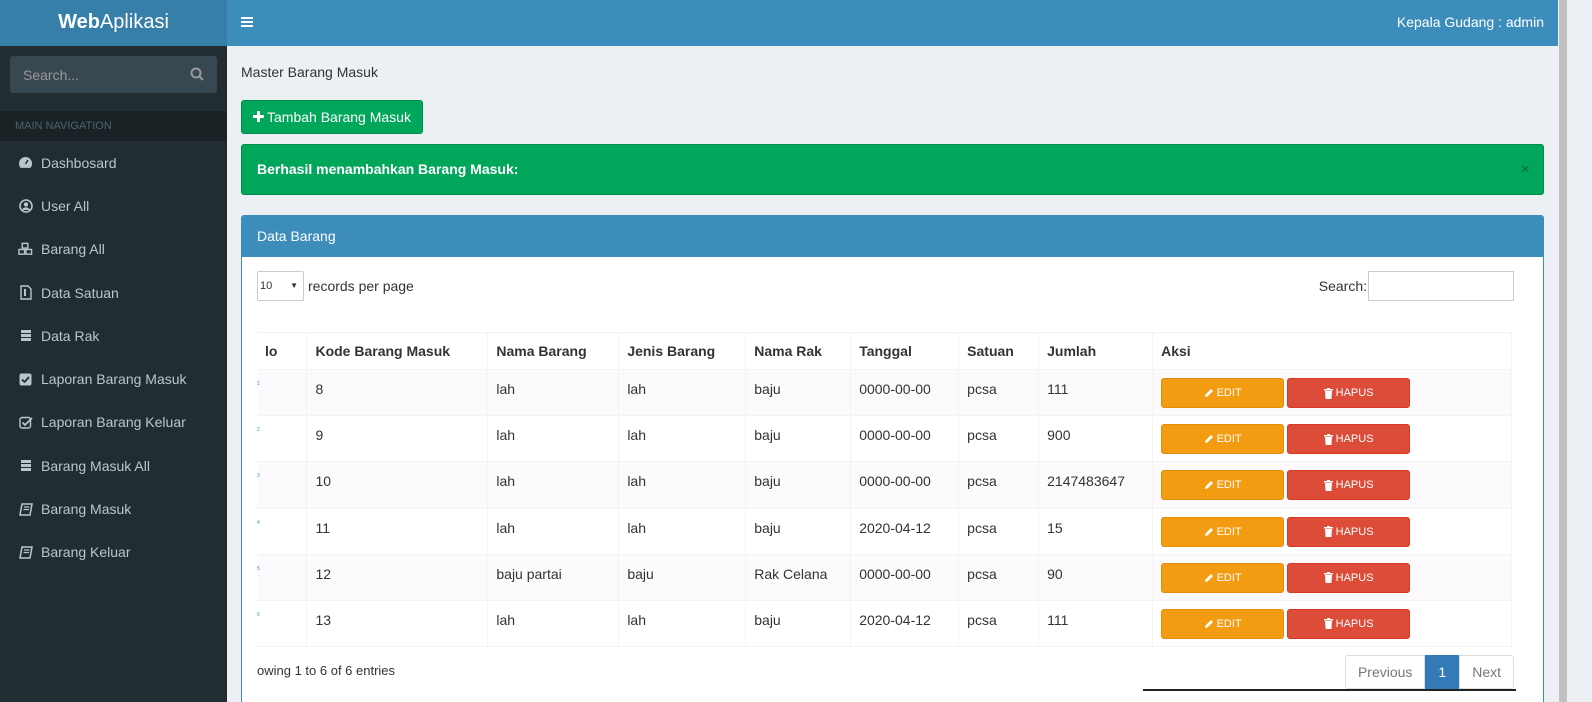  What do you see at coordinates (682, 577) in the screenshot?
I see `cell-jenis-barang: baju` at bounding box center [682, 577].